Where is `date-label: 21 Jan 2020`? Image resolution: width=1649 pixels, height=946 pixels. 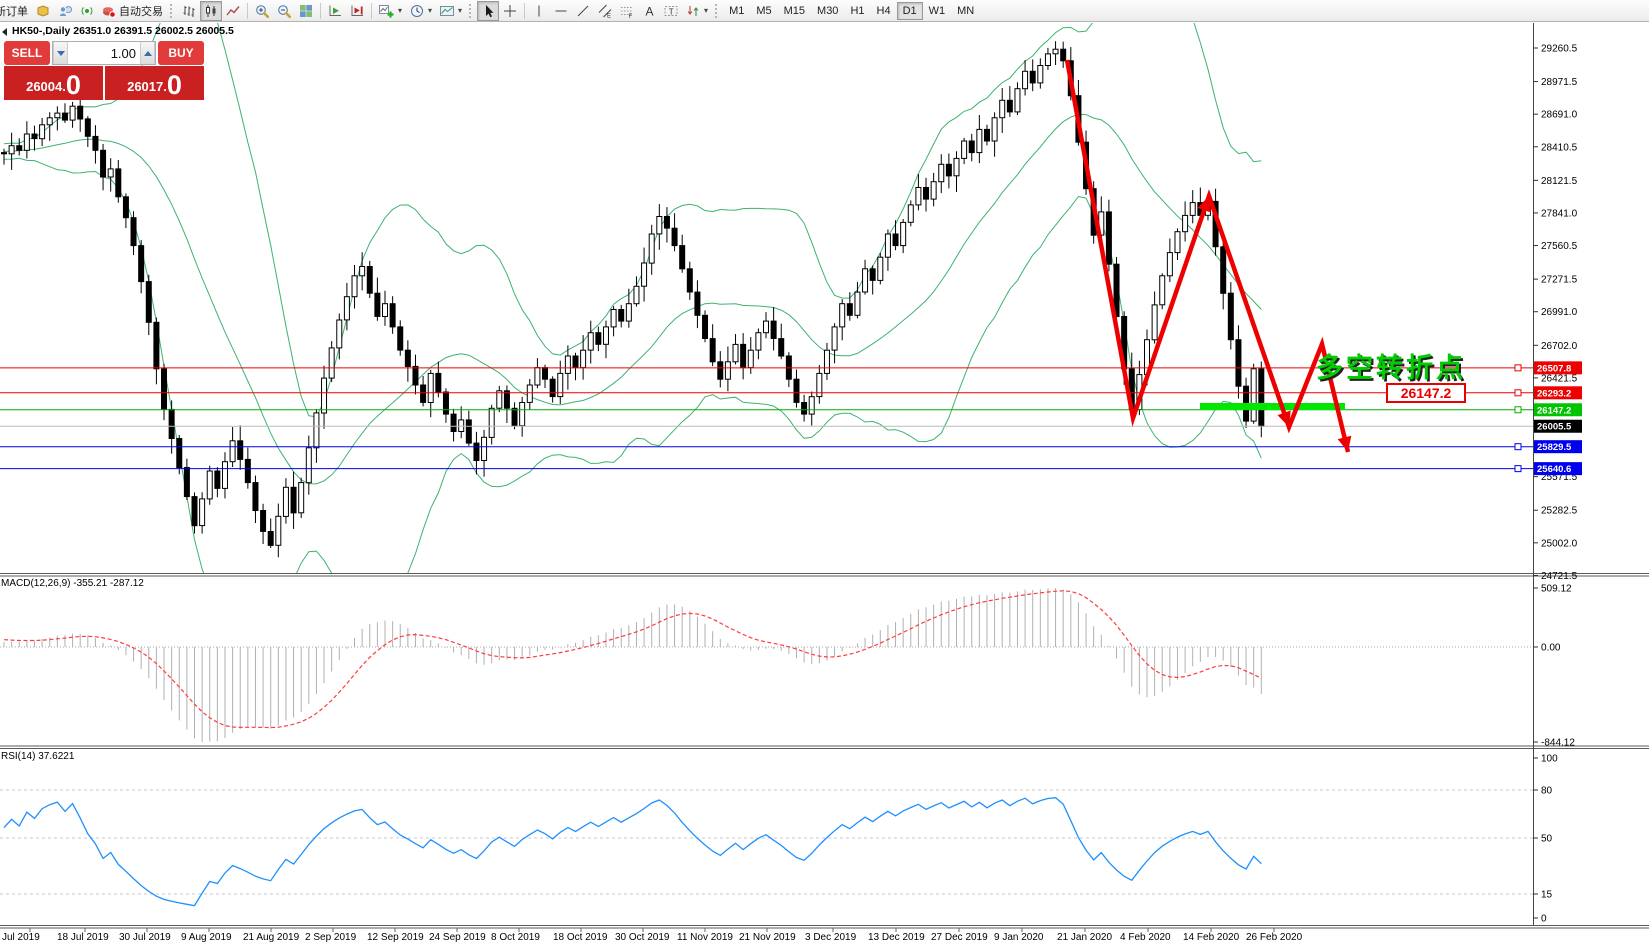 date-label: 21 Jan 2020 is located at coordinates (1084, 937).